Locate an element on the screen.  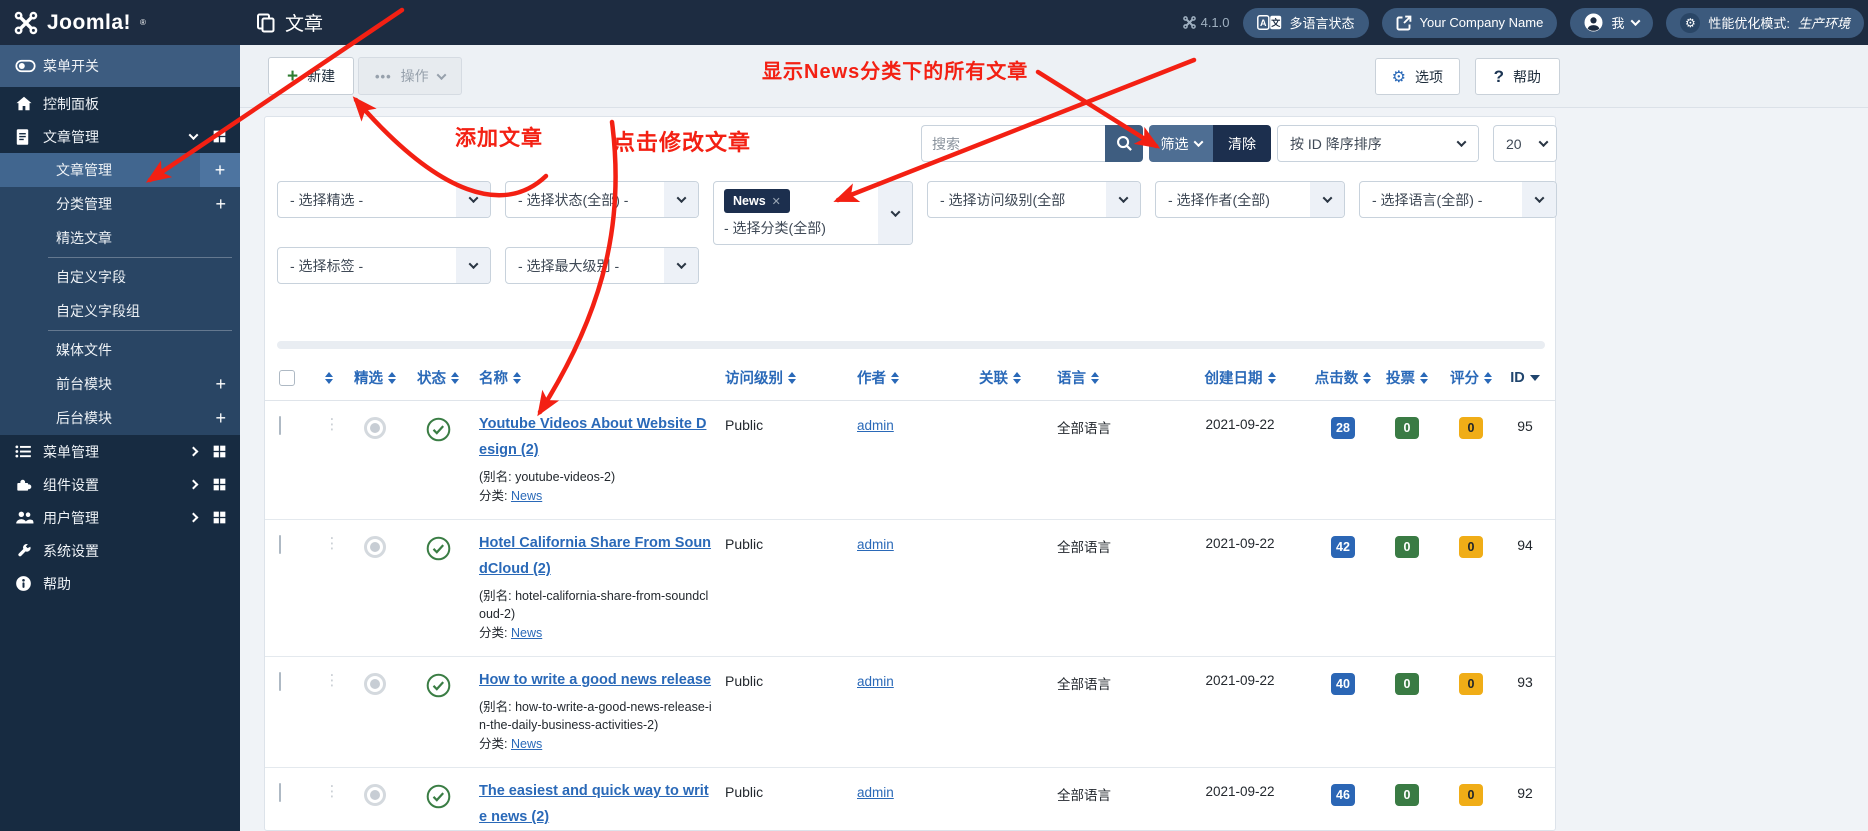
sidebar-item-fields: 自定义字段 is located at coordinates (120, 277).